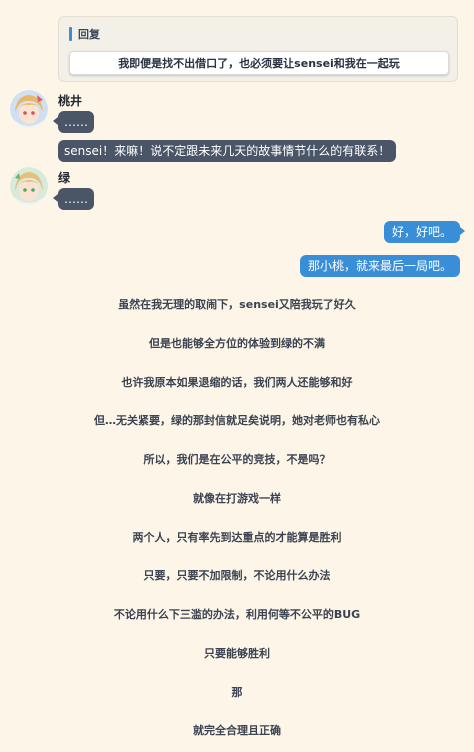  I want to click on narration-line: 但…无关紧要，绿的那封信就足矣说明，她对老师也有私心, so click(237, 420).